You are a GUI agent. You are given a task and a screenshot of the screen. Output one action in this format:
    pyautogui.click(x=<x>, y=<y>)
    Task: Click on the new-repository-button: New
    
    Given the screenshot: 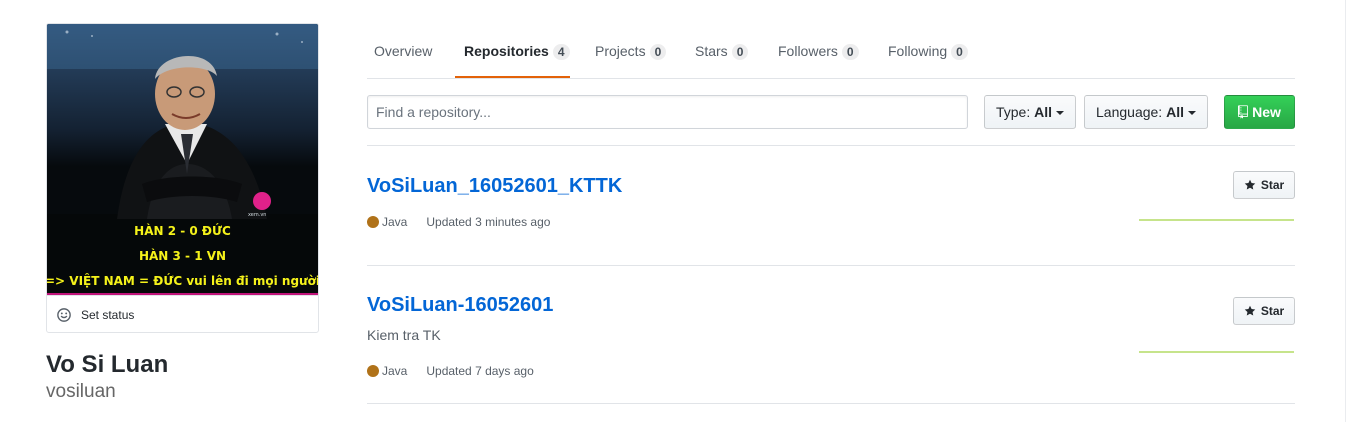 What is the action you would take?
    pyautogui.click(x=1259, y=112)
    